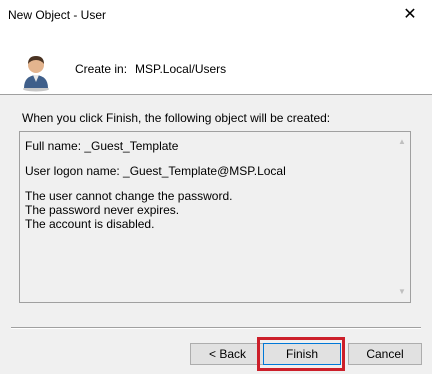  What do you see at coordinates (129, 196) in the screenshot?
I see `summary-cannot-change: The user cannot change the password.` at bounding box center [129, 196].